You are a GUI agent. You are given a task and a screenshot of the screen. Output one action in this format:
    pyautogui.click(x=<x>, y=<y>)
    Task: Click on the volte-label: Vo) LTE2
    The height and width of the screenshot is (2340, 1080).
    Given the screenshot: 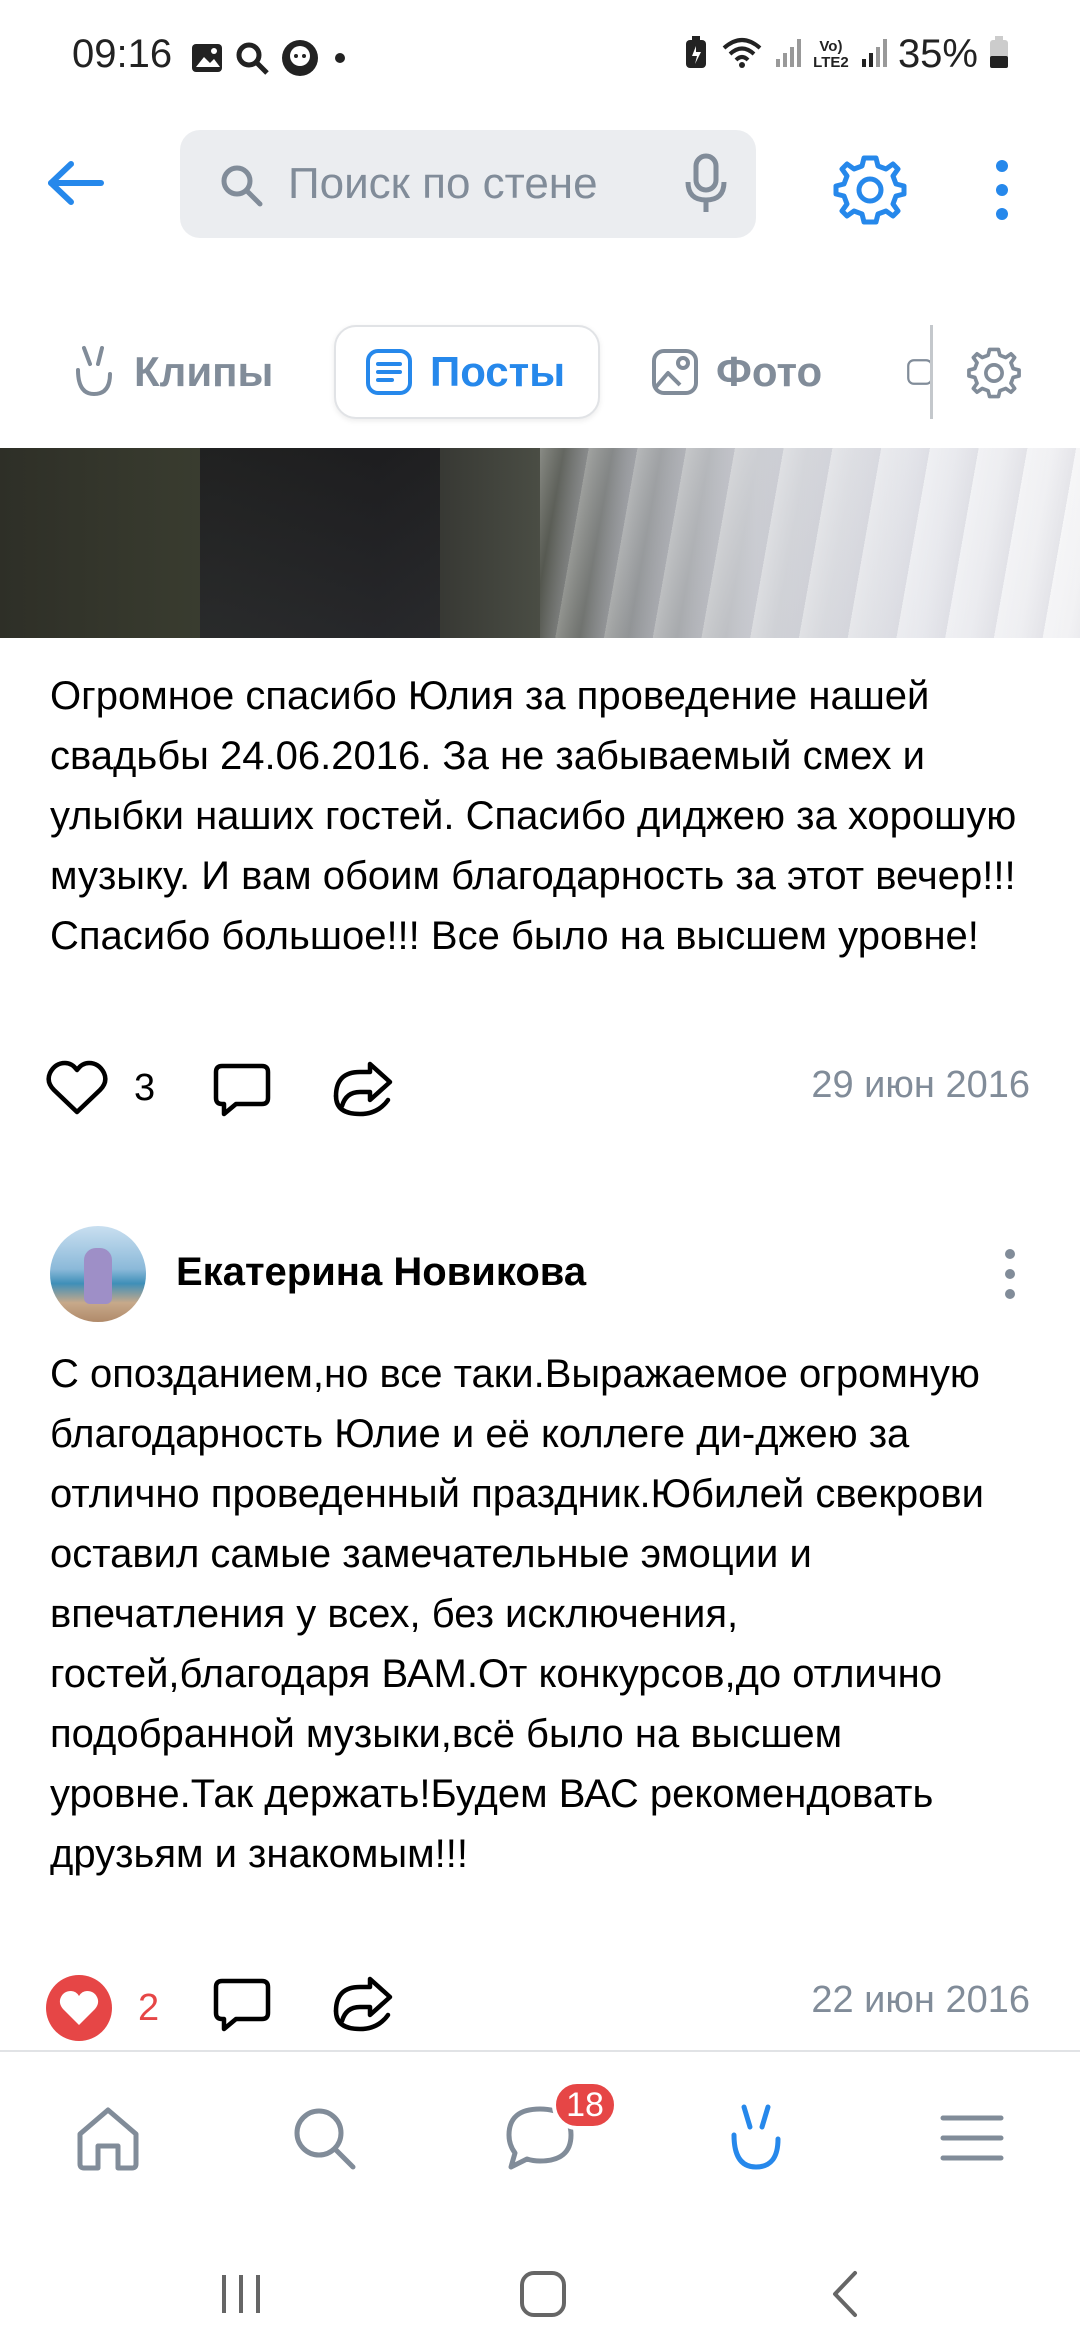 What is the action you would take?
    pyautogui.click(x=831, y=54)
    